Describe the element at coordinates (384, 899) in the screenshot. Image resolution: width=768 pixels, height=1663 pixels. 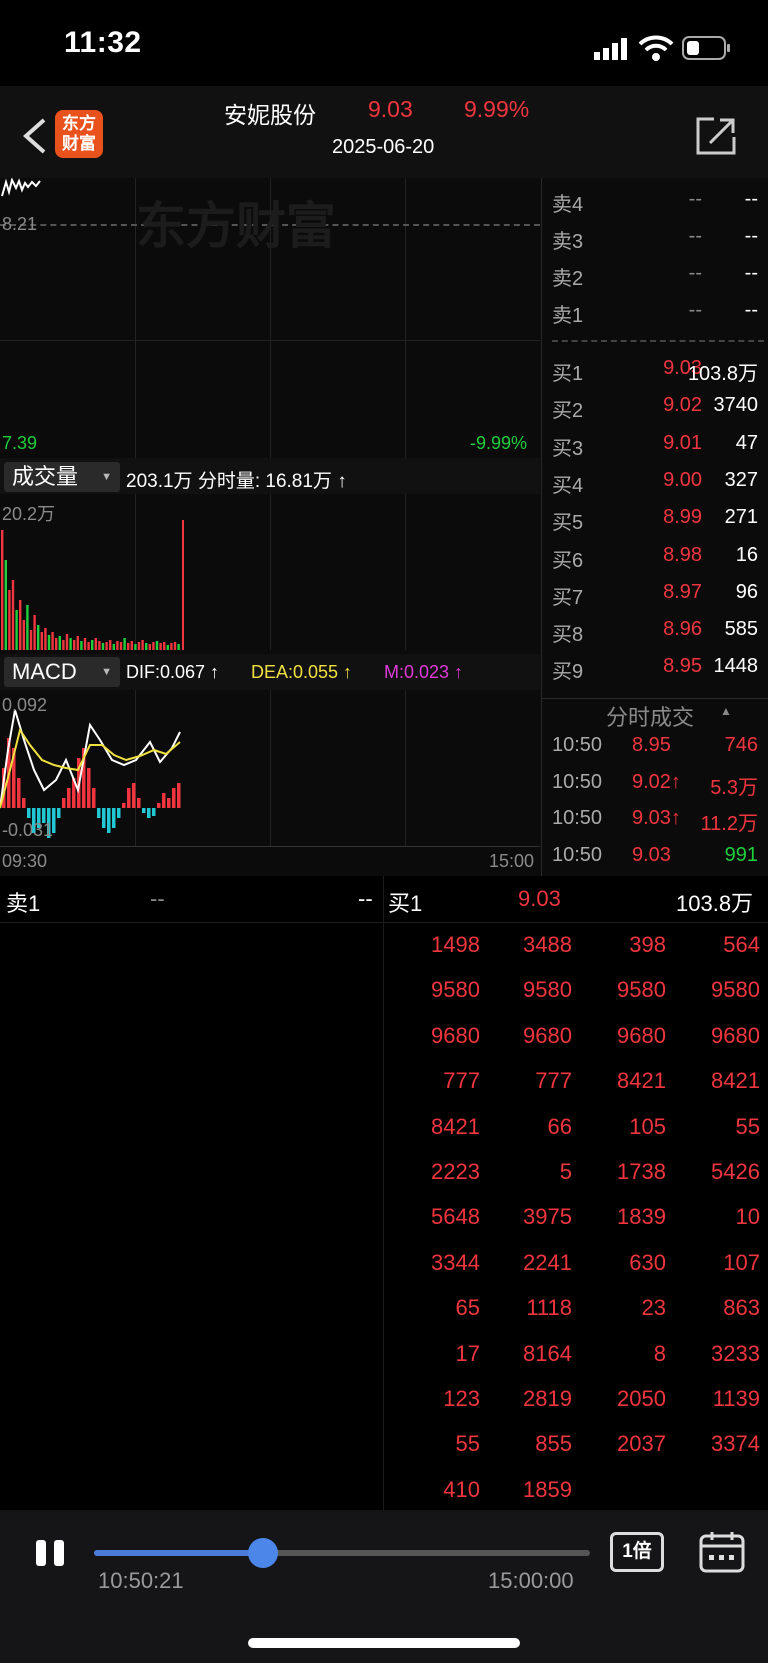
I see `queue-header: 卖1 -- -- 买1 9.03 103.8万` at that location.